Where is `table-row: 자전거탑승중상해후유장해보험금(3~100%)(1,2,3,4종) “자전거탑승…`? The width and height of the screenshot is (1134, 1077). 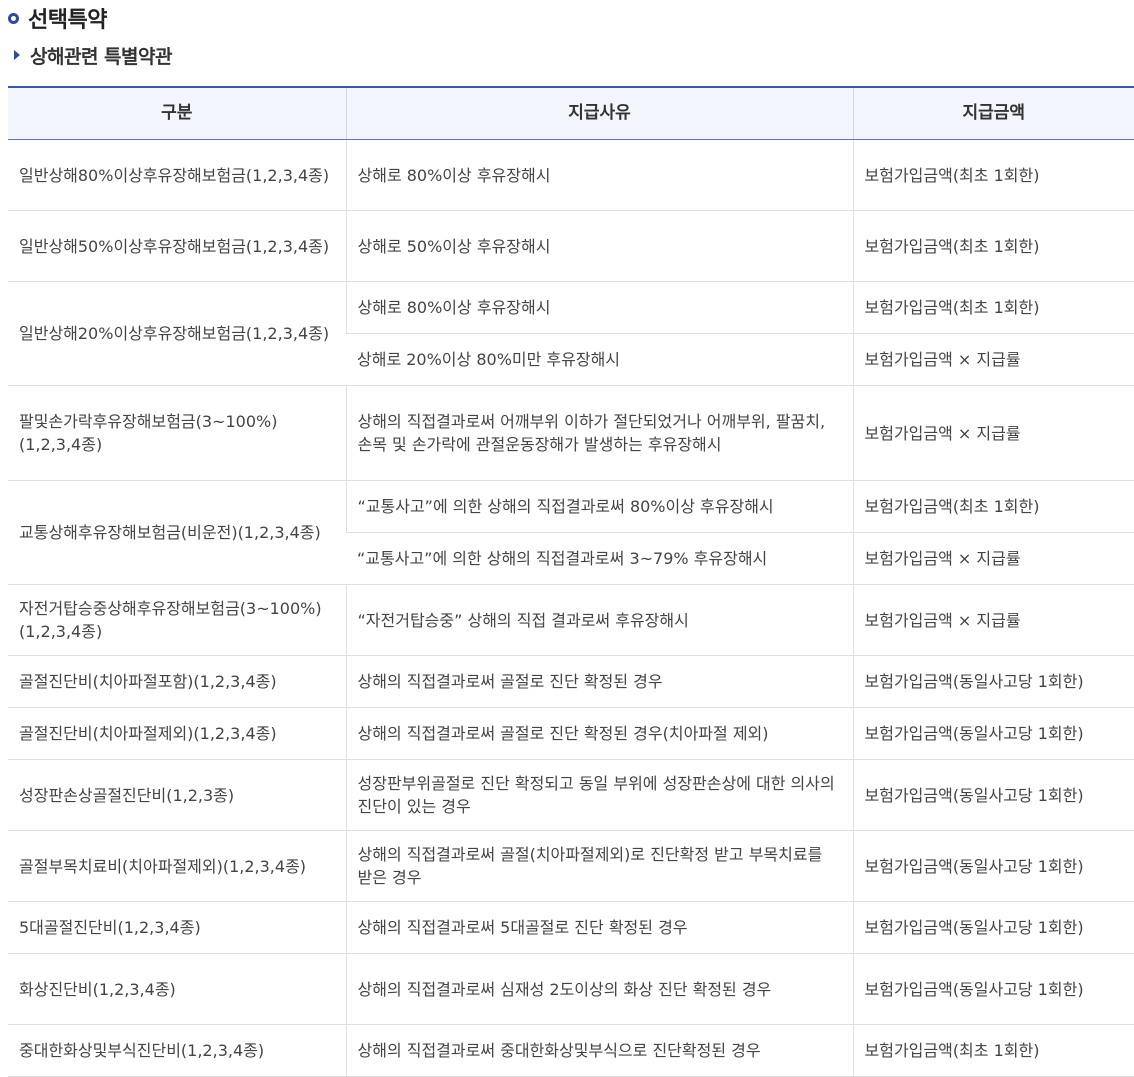
table-row: 자전거탑승중상해후유장해보험금(3~100%)(1,2,3,4종) “자전거탑승… is located at coordinates (571, 620).